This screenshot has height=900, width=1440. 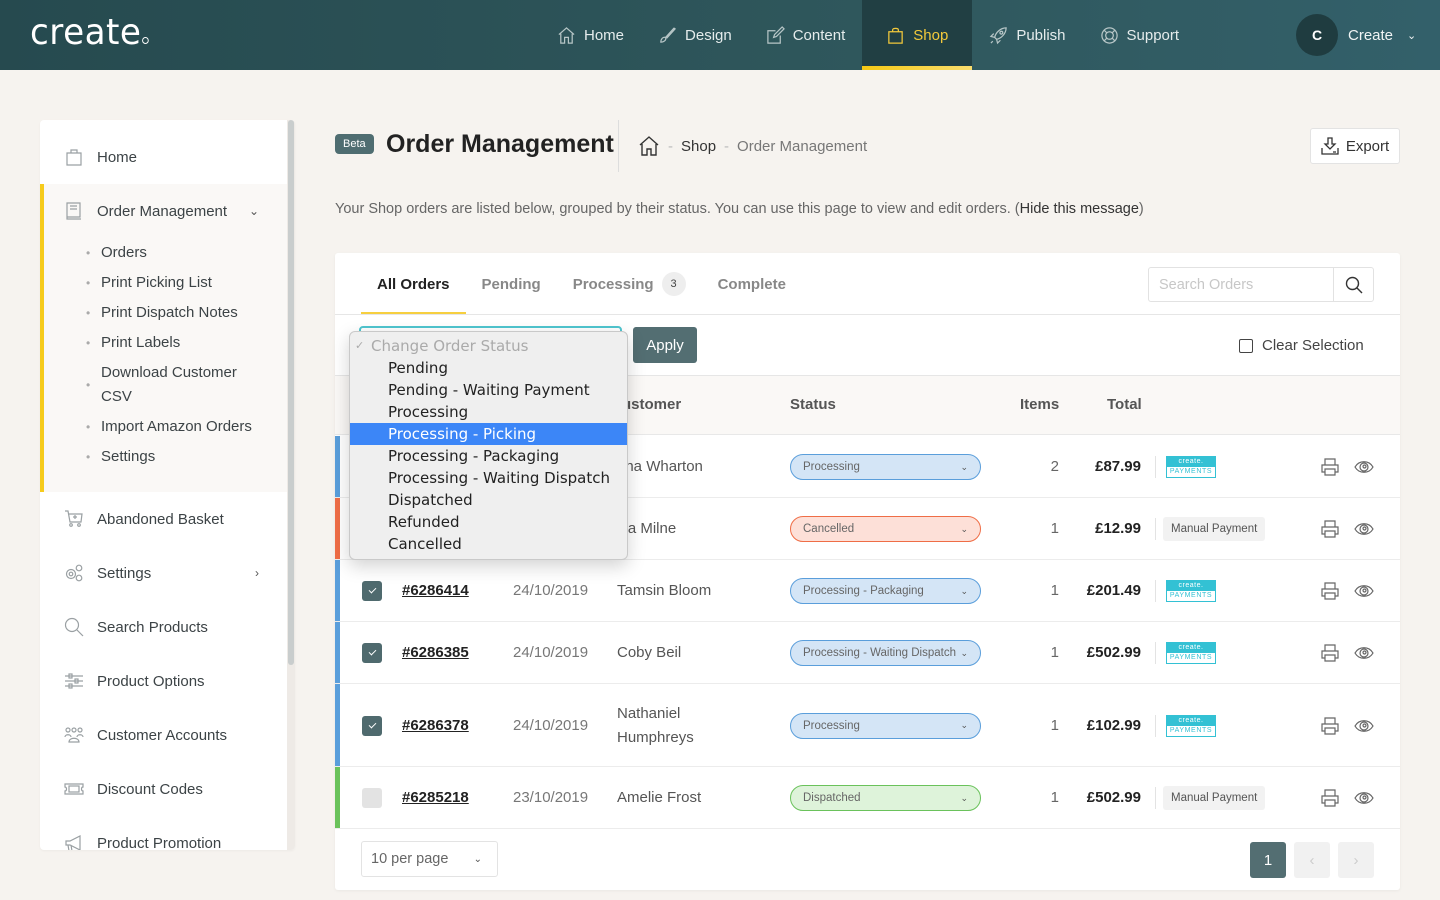 What do you see at coordinates (163, 833) in the screenshot?
I see `sidebar-item-product-promotion: Product Promotion` at bounding box center [163, 833].